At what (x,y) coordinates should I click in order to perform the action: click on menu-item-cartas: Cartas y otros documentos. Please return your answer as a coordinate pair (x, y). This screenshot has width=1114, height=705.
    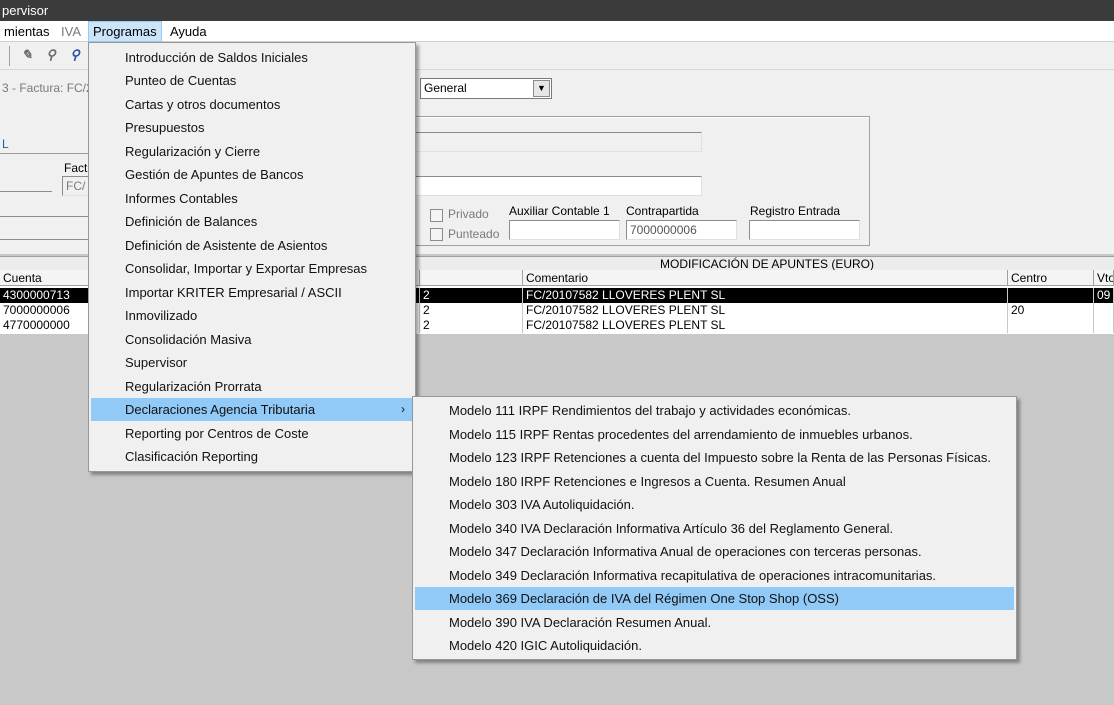
    Looking at the image, I should click on (252, 104).